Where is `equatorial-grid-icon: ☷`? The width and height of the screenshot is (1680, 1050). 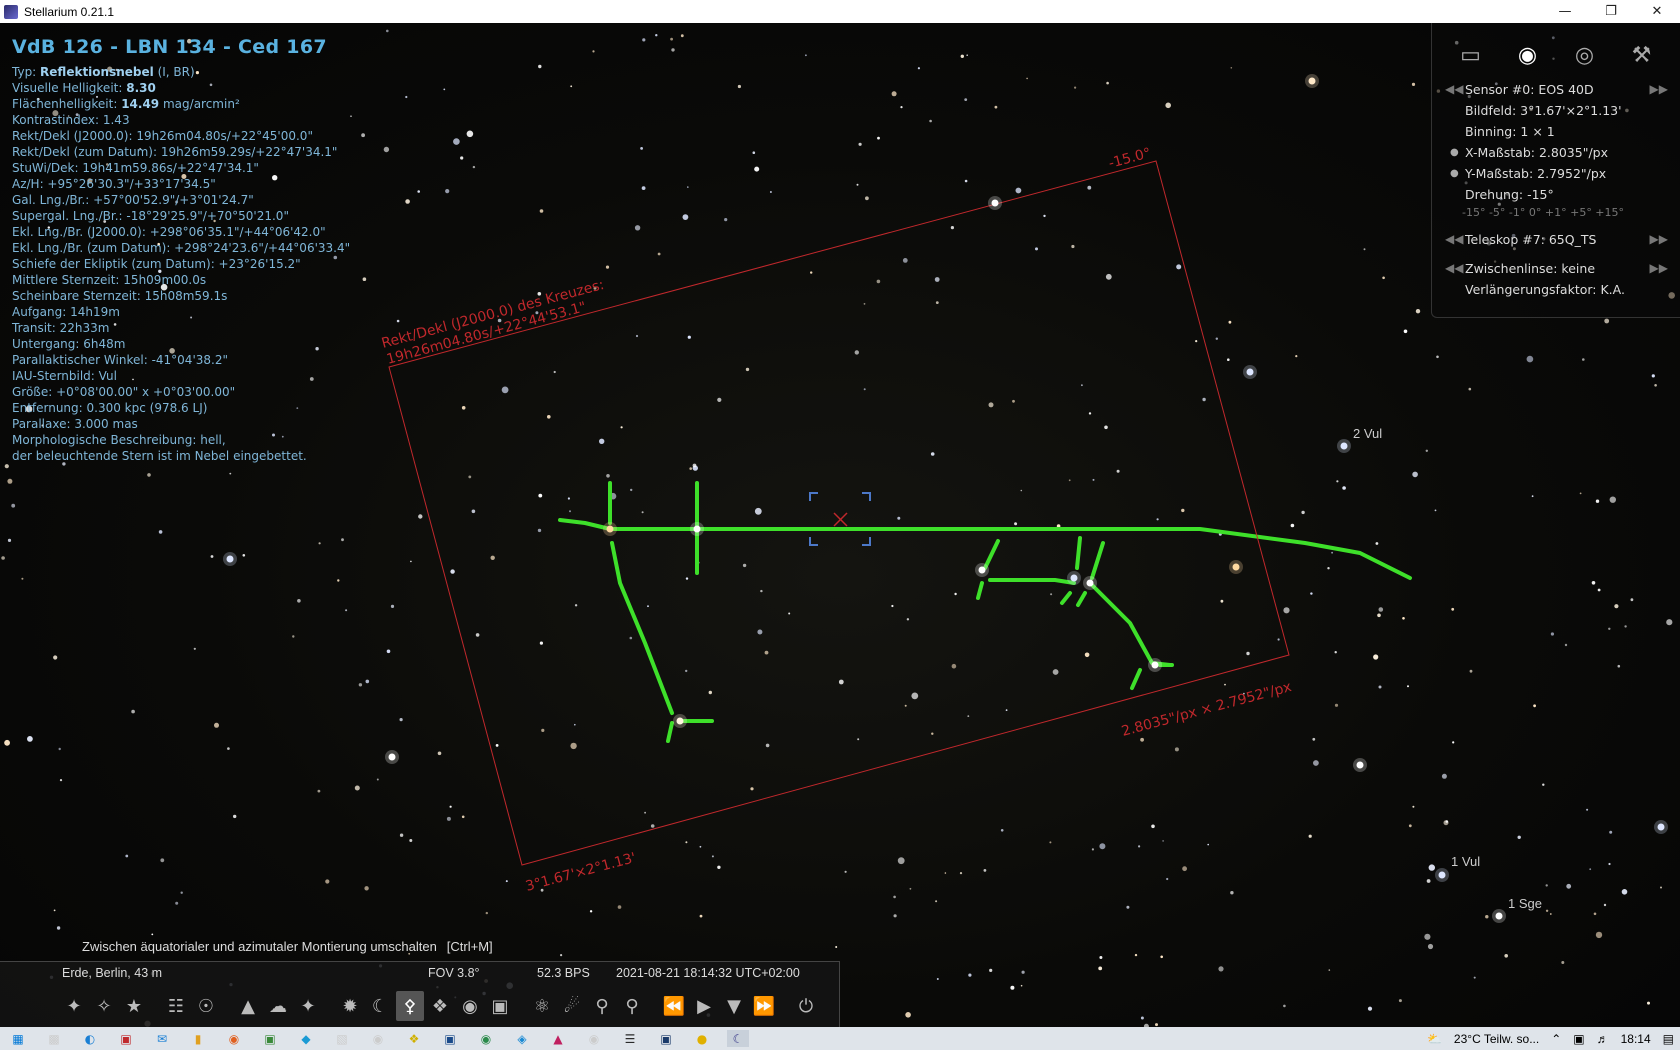
equatorial-grid-icon: ☷ is located at coordinates (176, 1006).